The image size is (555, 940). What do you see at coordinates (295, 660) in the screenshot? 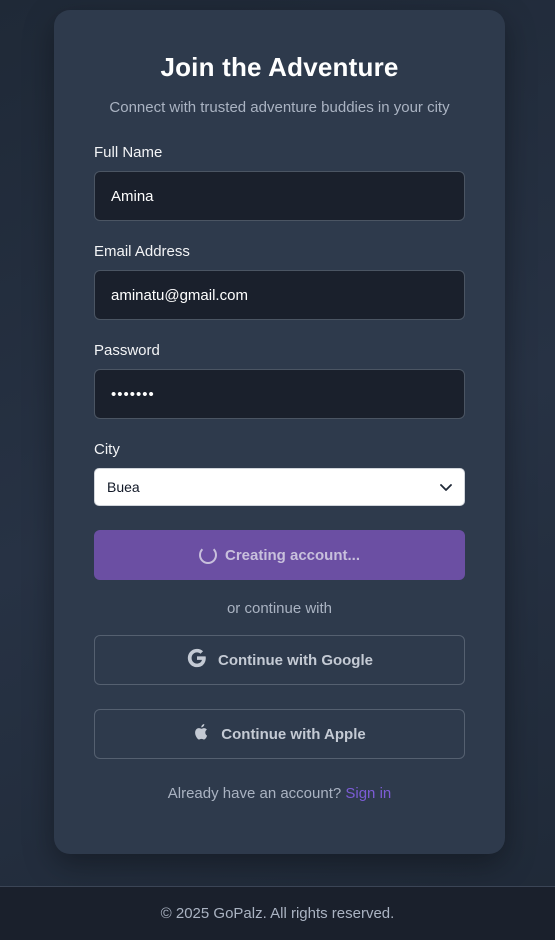
I see `google-signin-label: Continue with Google` at bounding box center [295, 660].